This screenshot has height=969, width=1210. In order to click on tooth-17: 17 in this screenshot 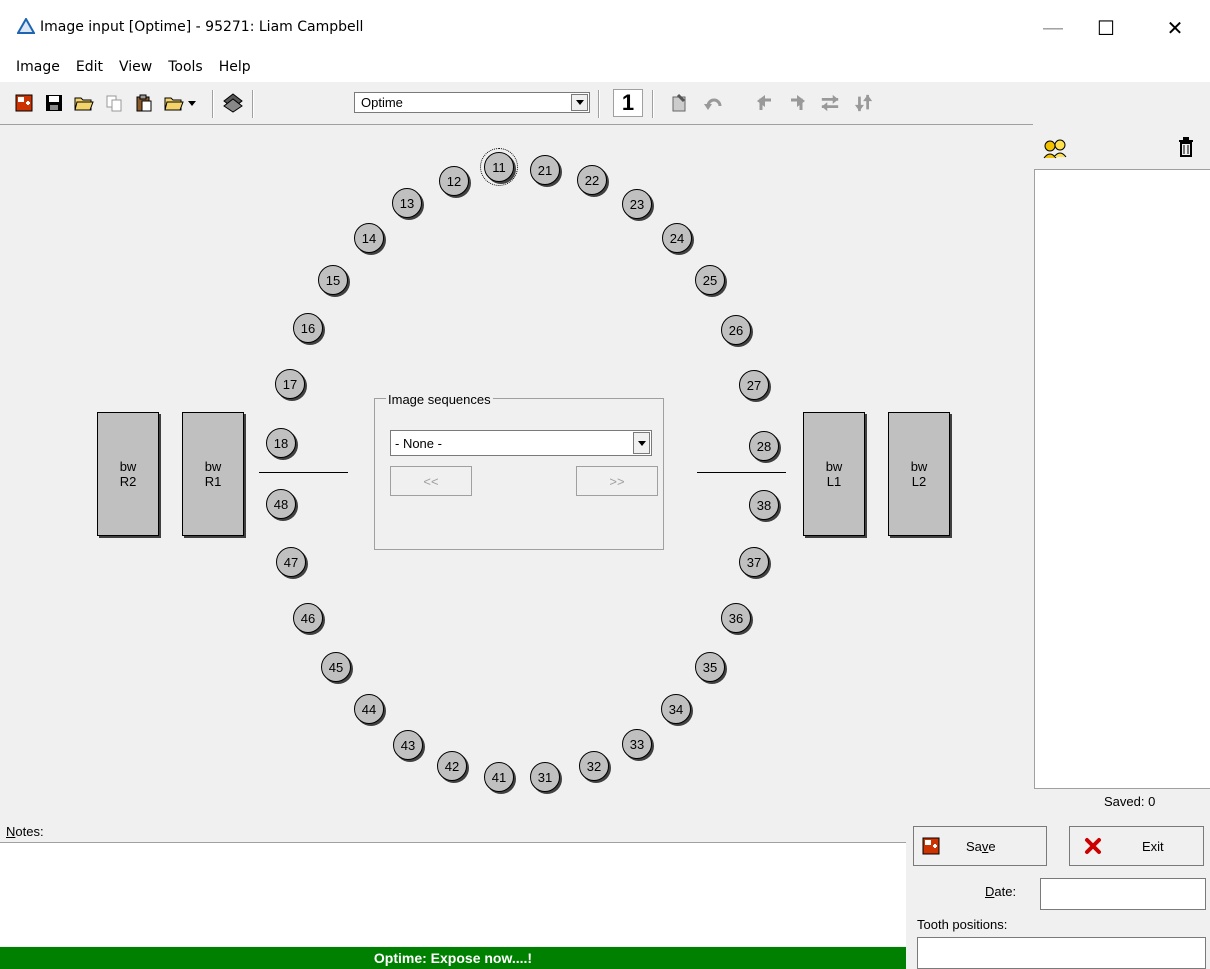, I will do `click(290, 384)`.